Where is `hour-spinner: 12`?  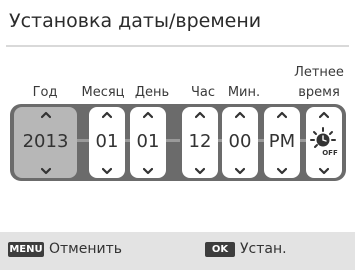
hour-spinner: 12 is located at coordinates (200, 142).